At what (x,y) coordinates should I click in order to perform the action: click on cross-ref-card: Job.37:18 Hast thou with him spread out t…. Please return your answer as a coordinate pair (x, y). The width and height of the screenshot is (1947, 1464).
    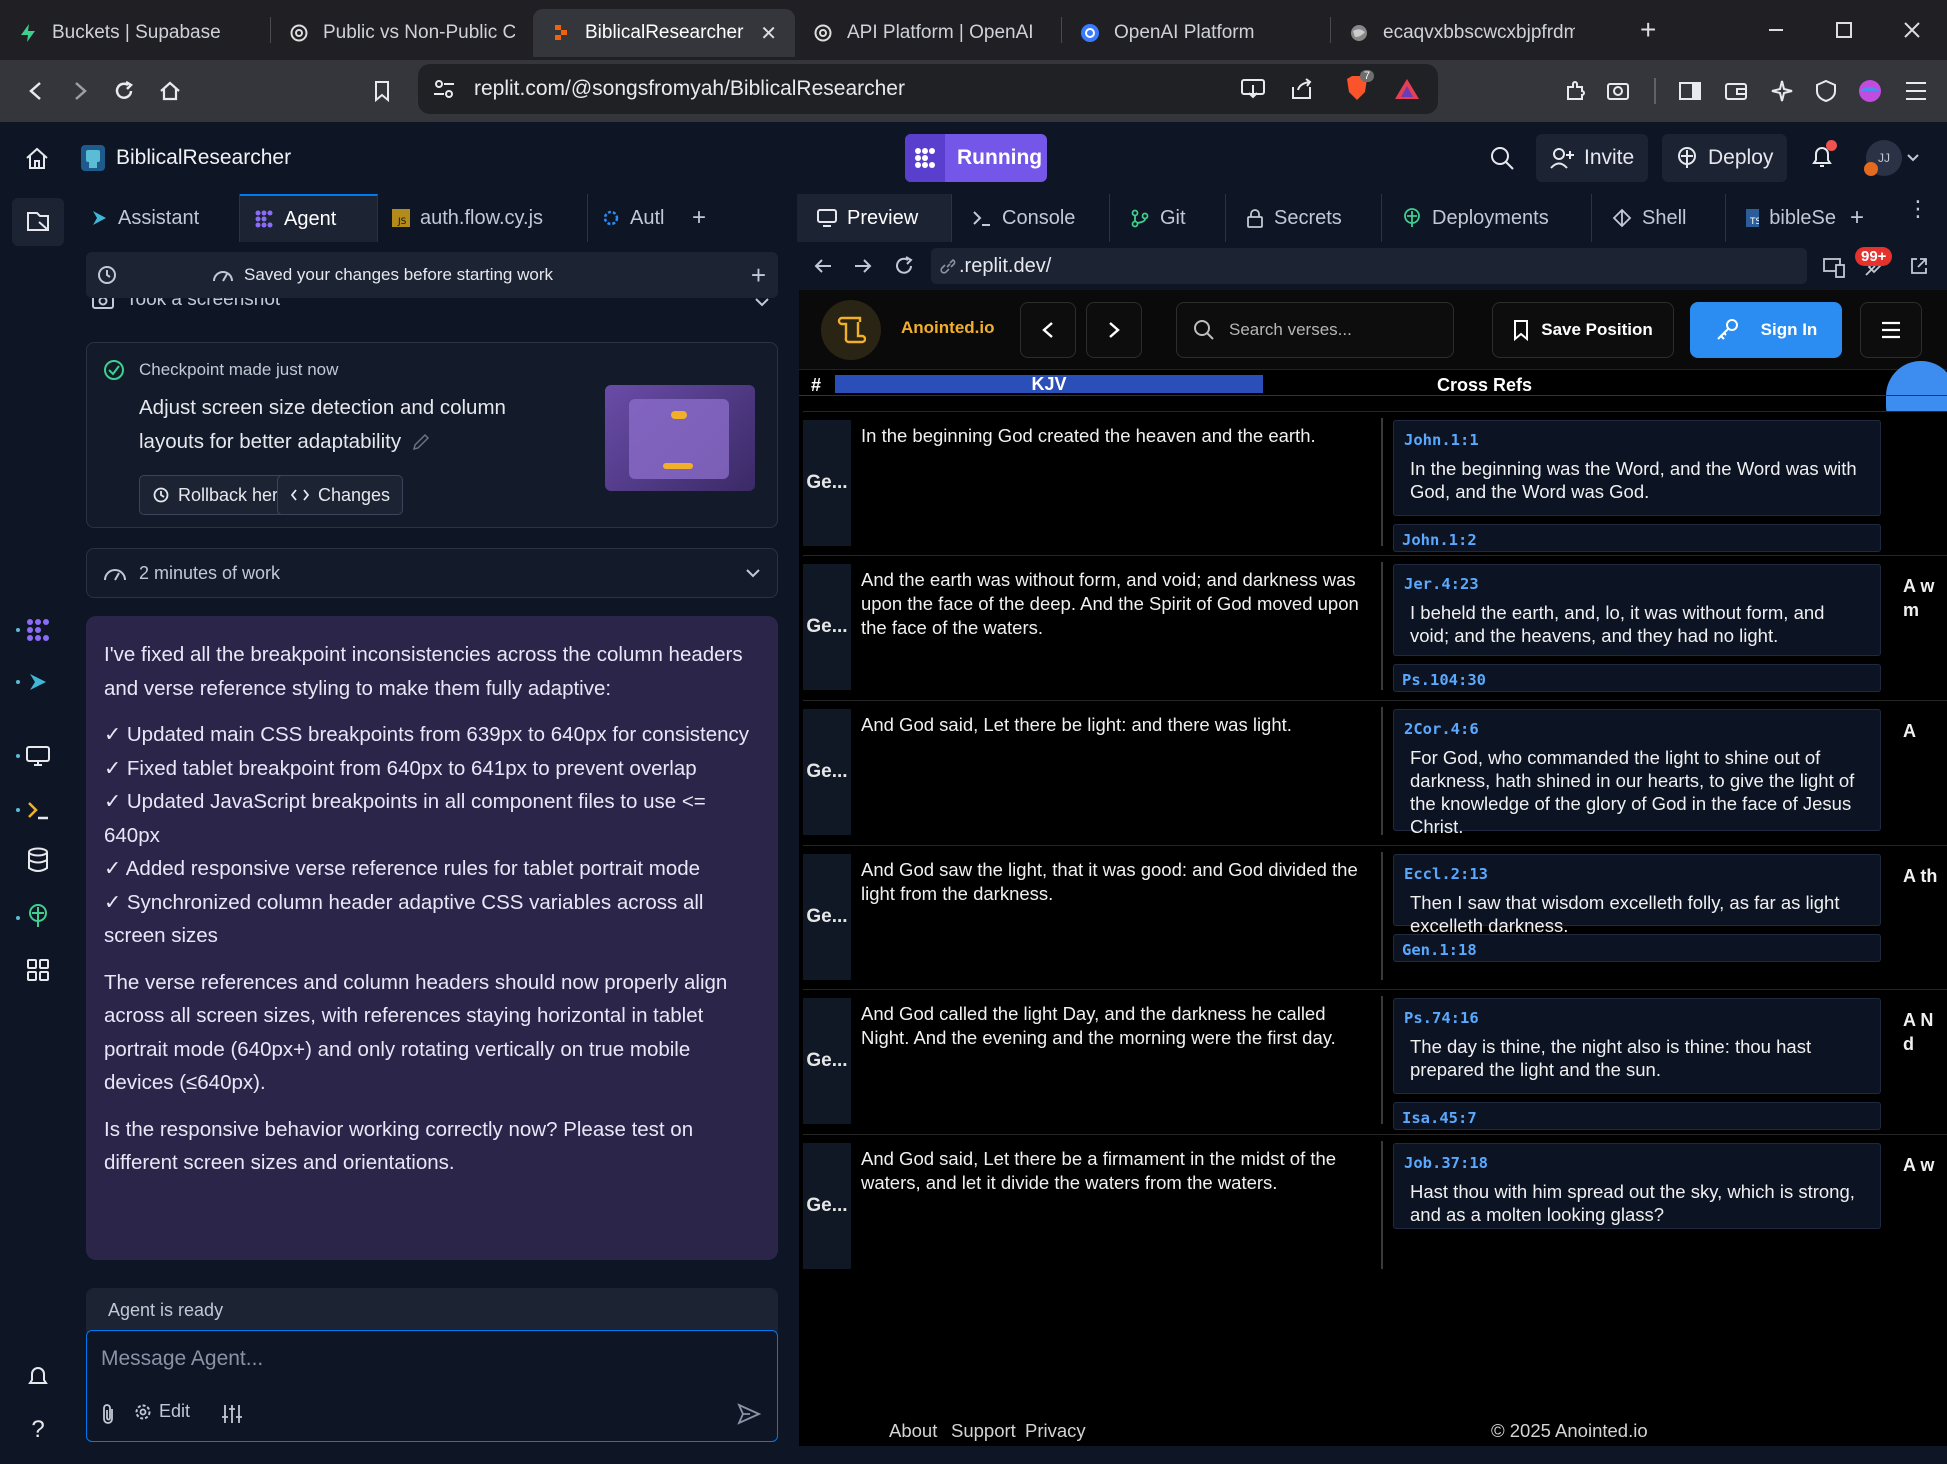
    Looking at the image, I should click on (1637, 1186).